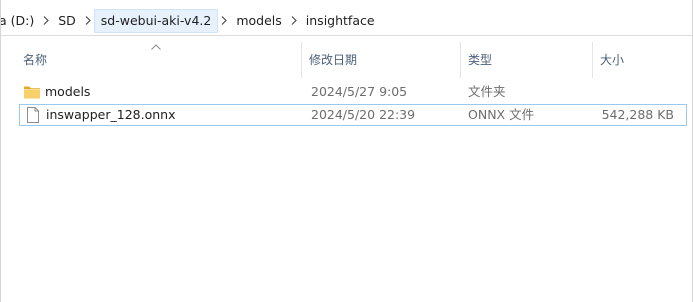 Image resolution: width=693 pixels, height=302 pixels. What do you see at coordinates (111, 114) in the screenshot?
I see `file-name: inswapper_128.onnx` at bounding box center [111, 114].